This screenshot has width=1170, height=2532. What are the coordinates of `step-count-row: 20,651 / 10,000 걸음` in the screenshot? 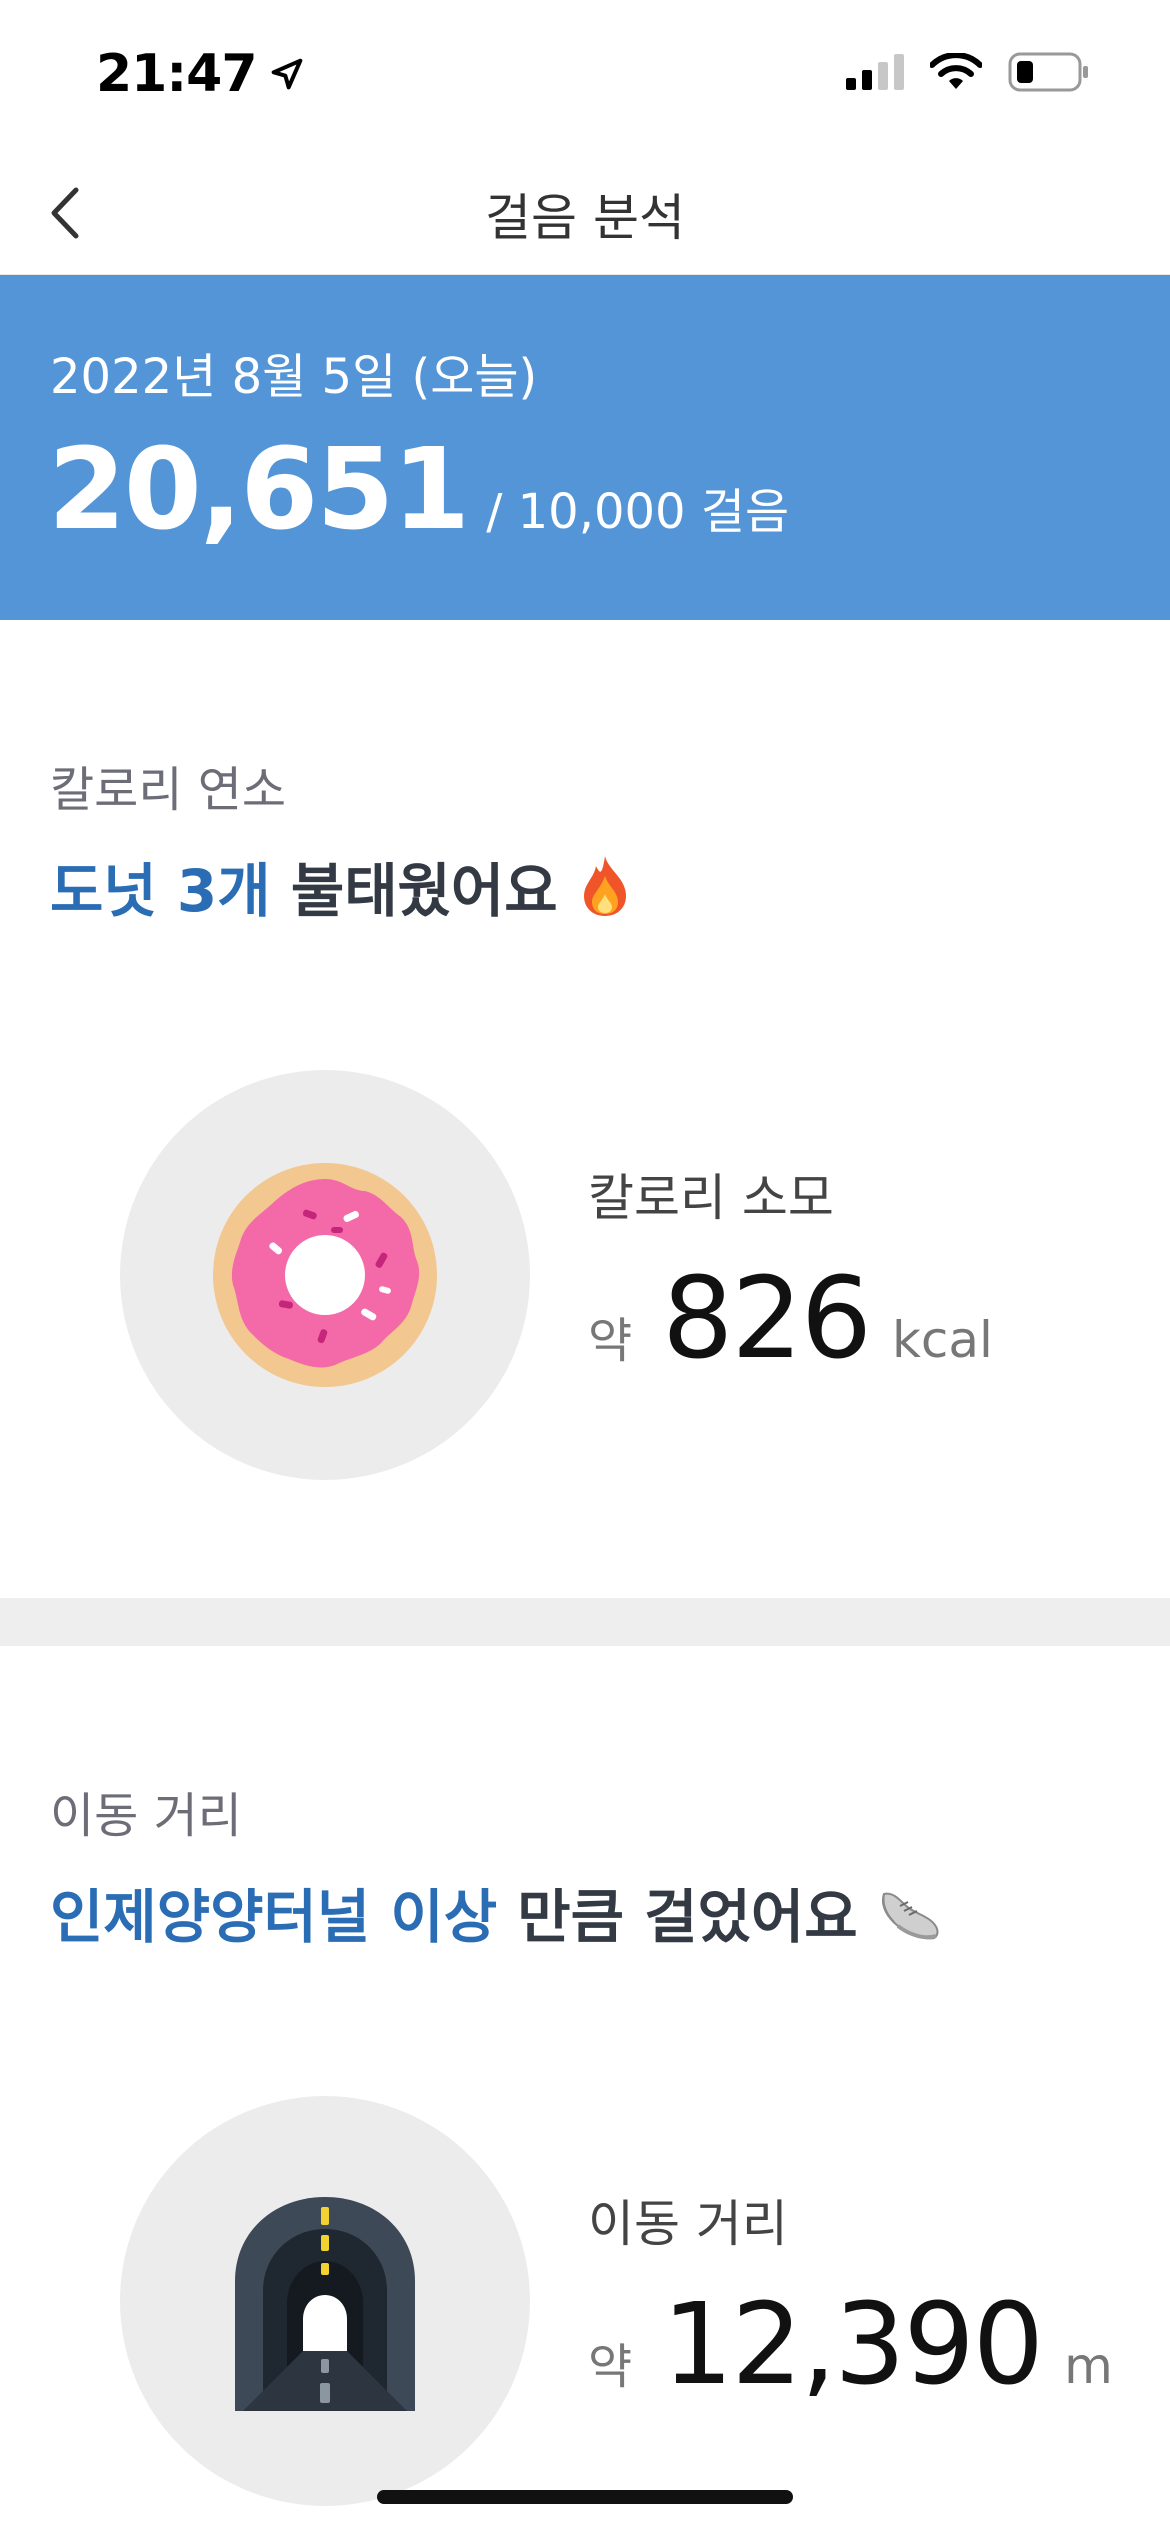 It's located at (418, 490).